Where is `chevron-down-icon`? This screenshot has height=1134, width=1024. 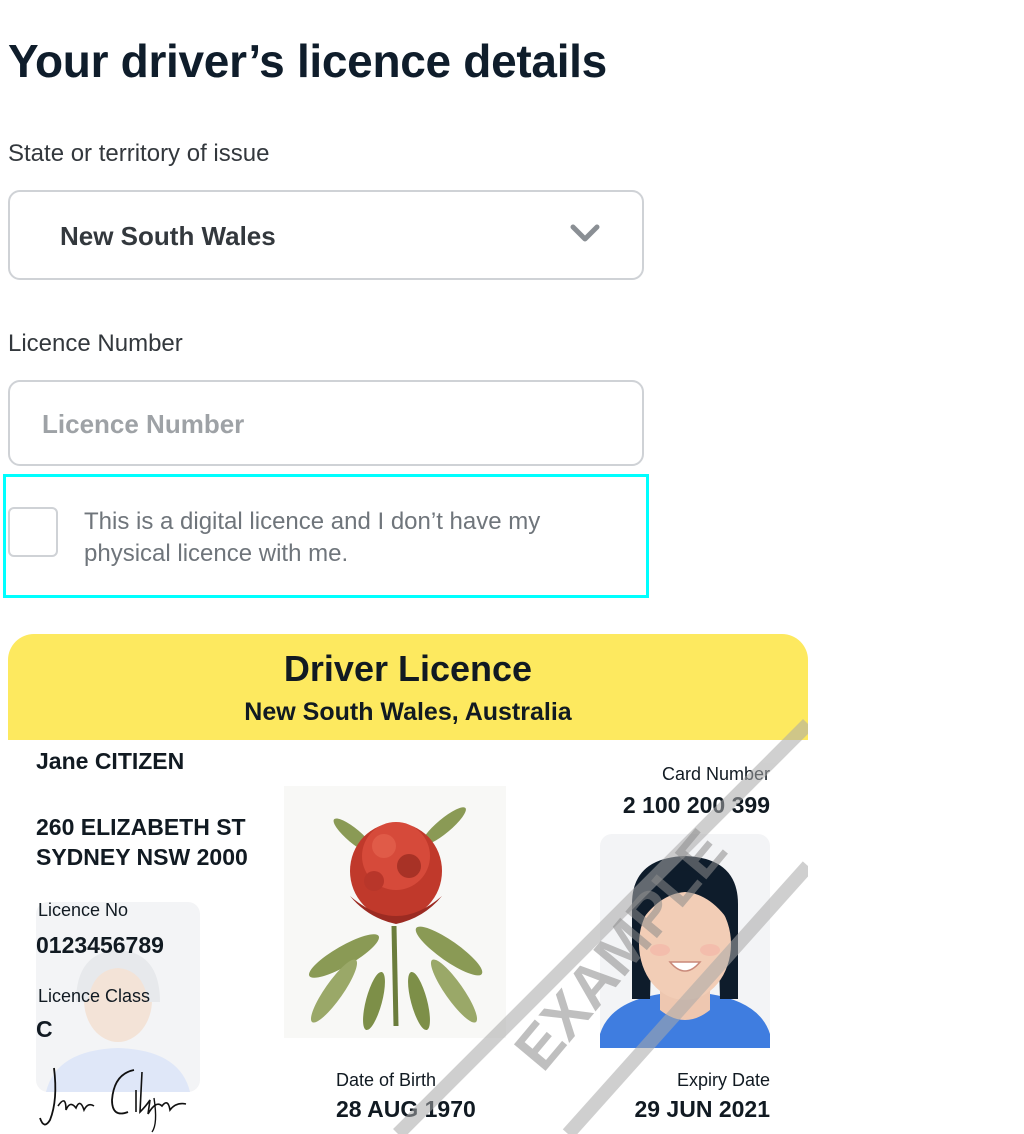
chevron-down-icon is located at coordinates (585, 236).